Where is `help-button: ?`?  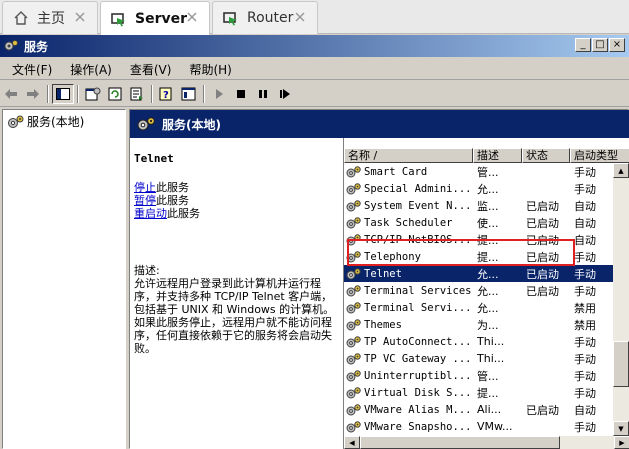
help-button: ? is located at coordinates (167, 94).